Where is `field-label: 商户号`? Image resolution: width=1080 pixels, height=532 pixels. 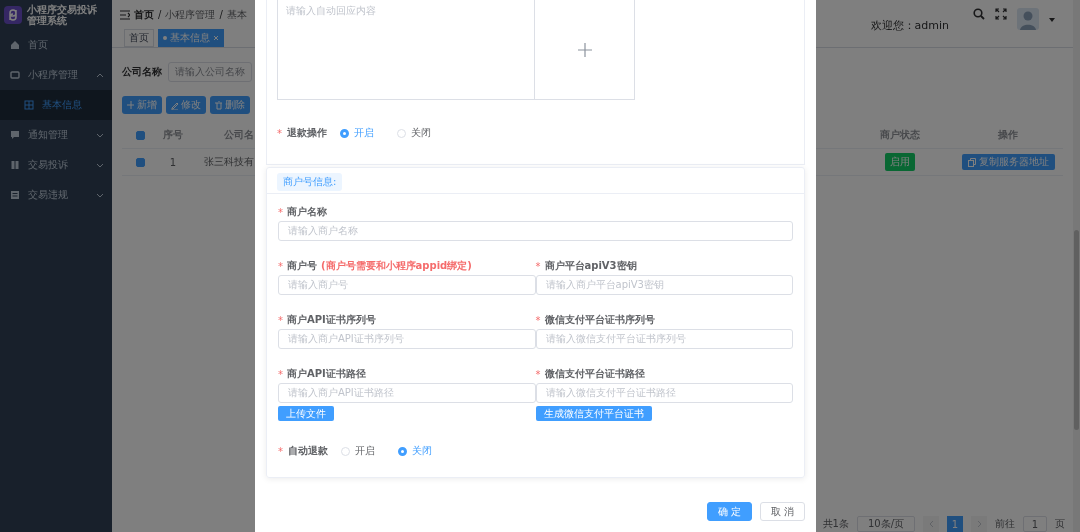 field-label: 商户号 is located at coordinates (302, 266).